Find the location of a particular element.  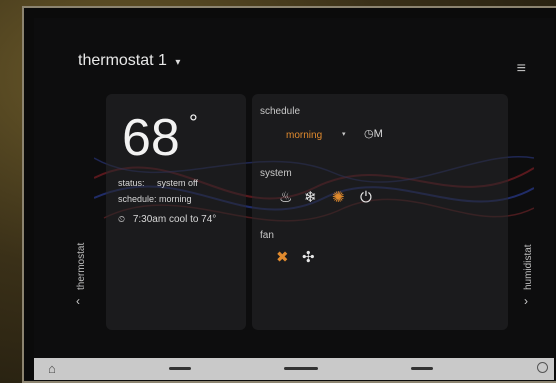

schedule-mode-button: ◷M is located at coordinates (373, 133).